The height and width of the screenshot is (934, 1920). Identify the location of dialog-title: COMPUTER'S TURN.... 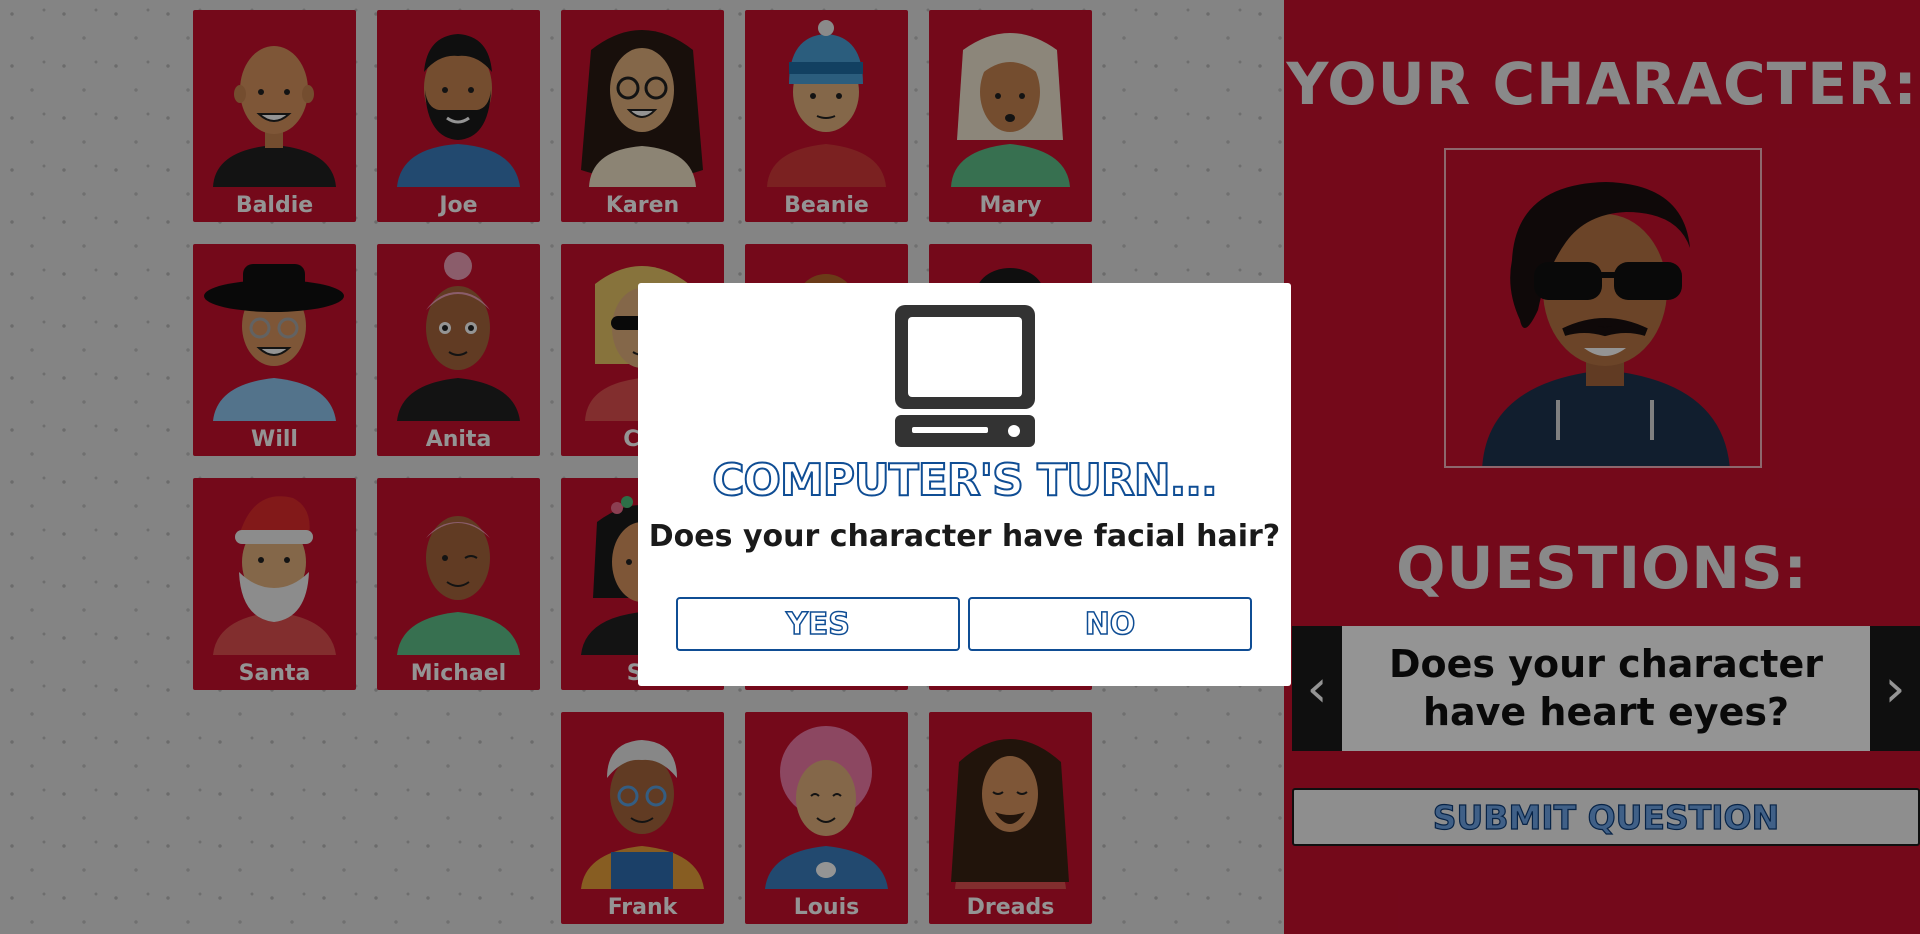
(964, 480).